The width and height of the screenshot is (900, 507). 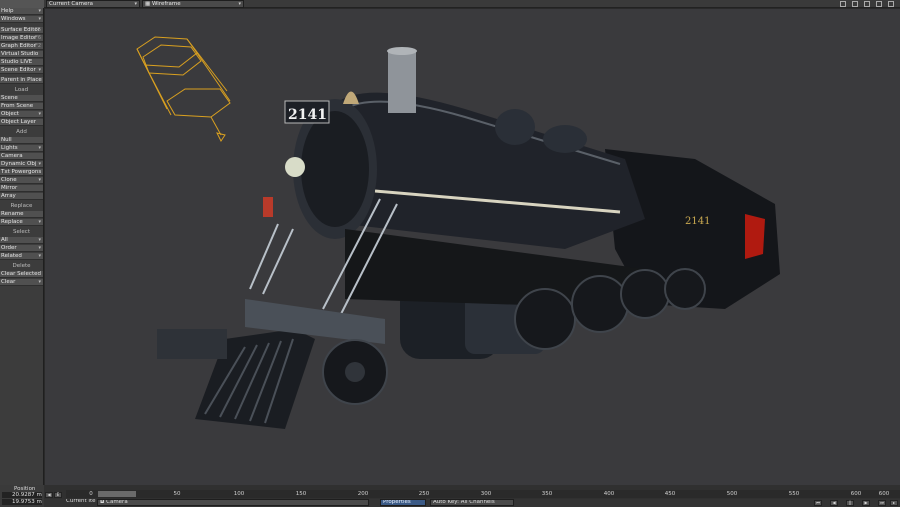 What do you see at coordinates (879, 4) in the screenshot?
I see `zoom-icon` at bounding box center [879, 4].